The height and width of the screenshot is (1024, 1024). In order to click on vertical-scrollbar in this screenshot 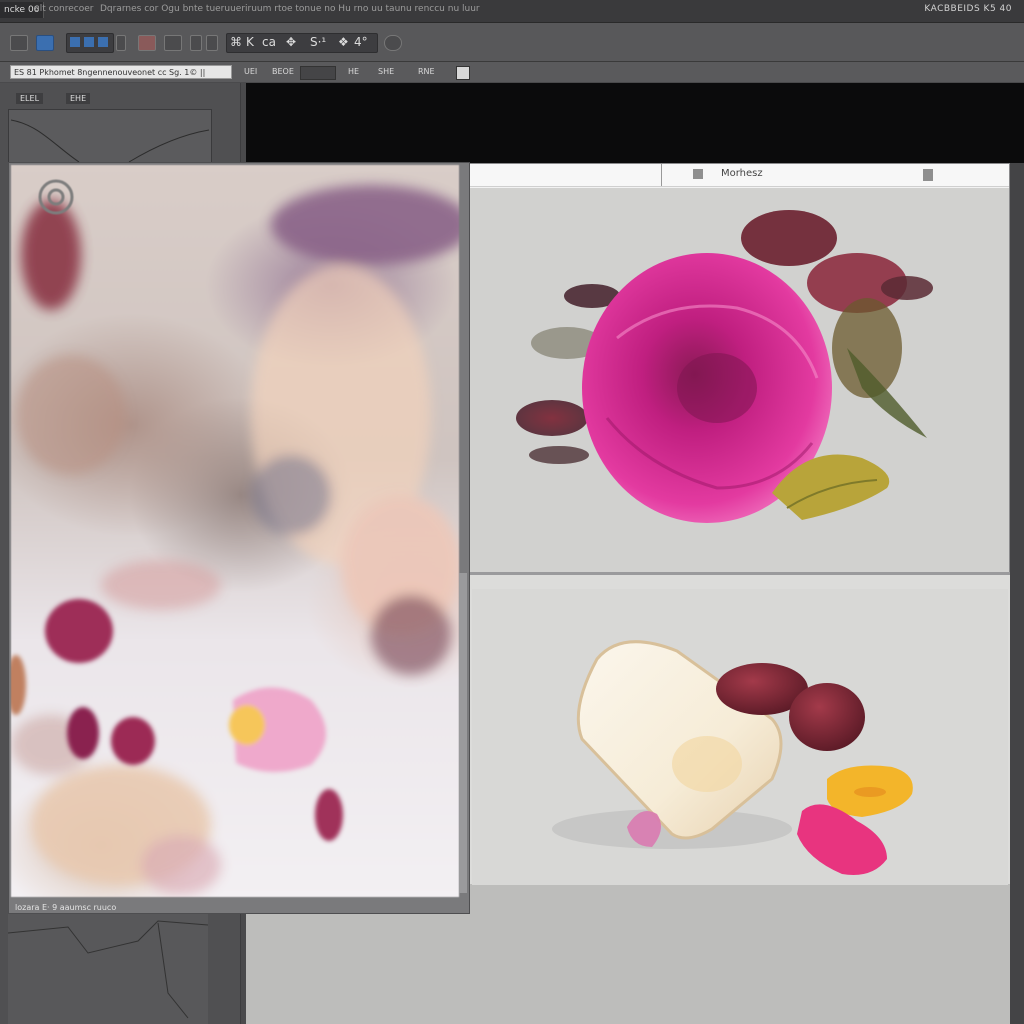, I will do `click(463, 733)`.